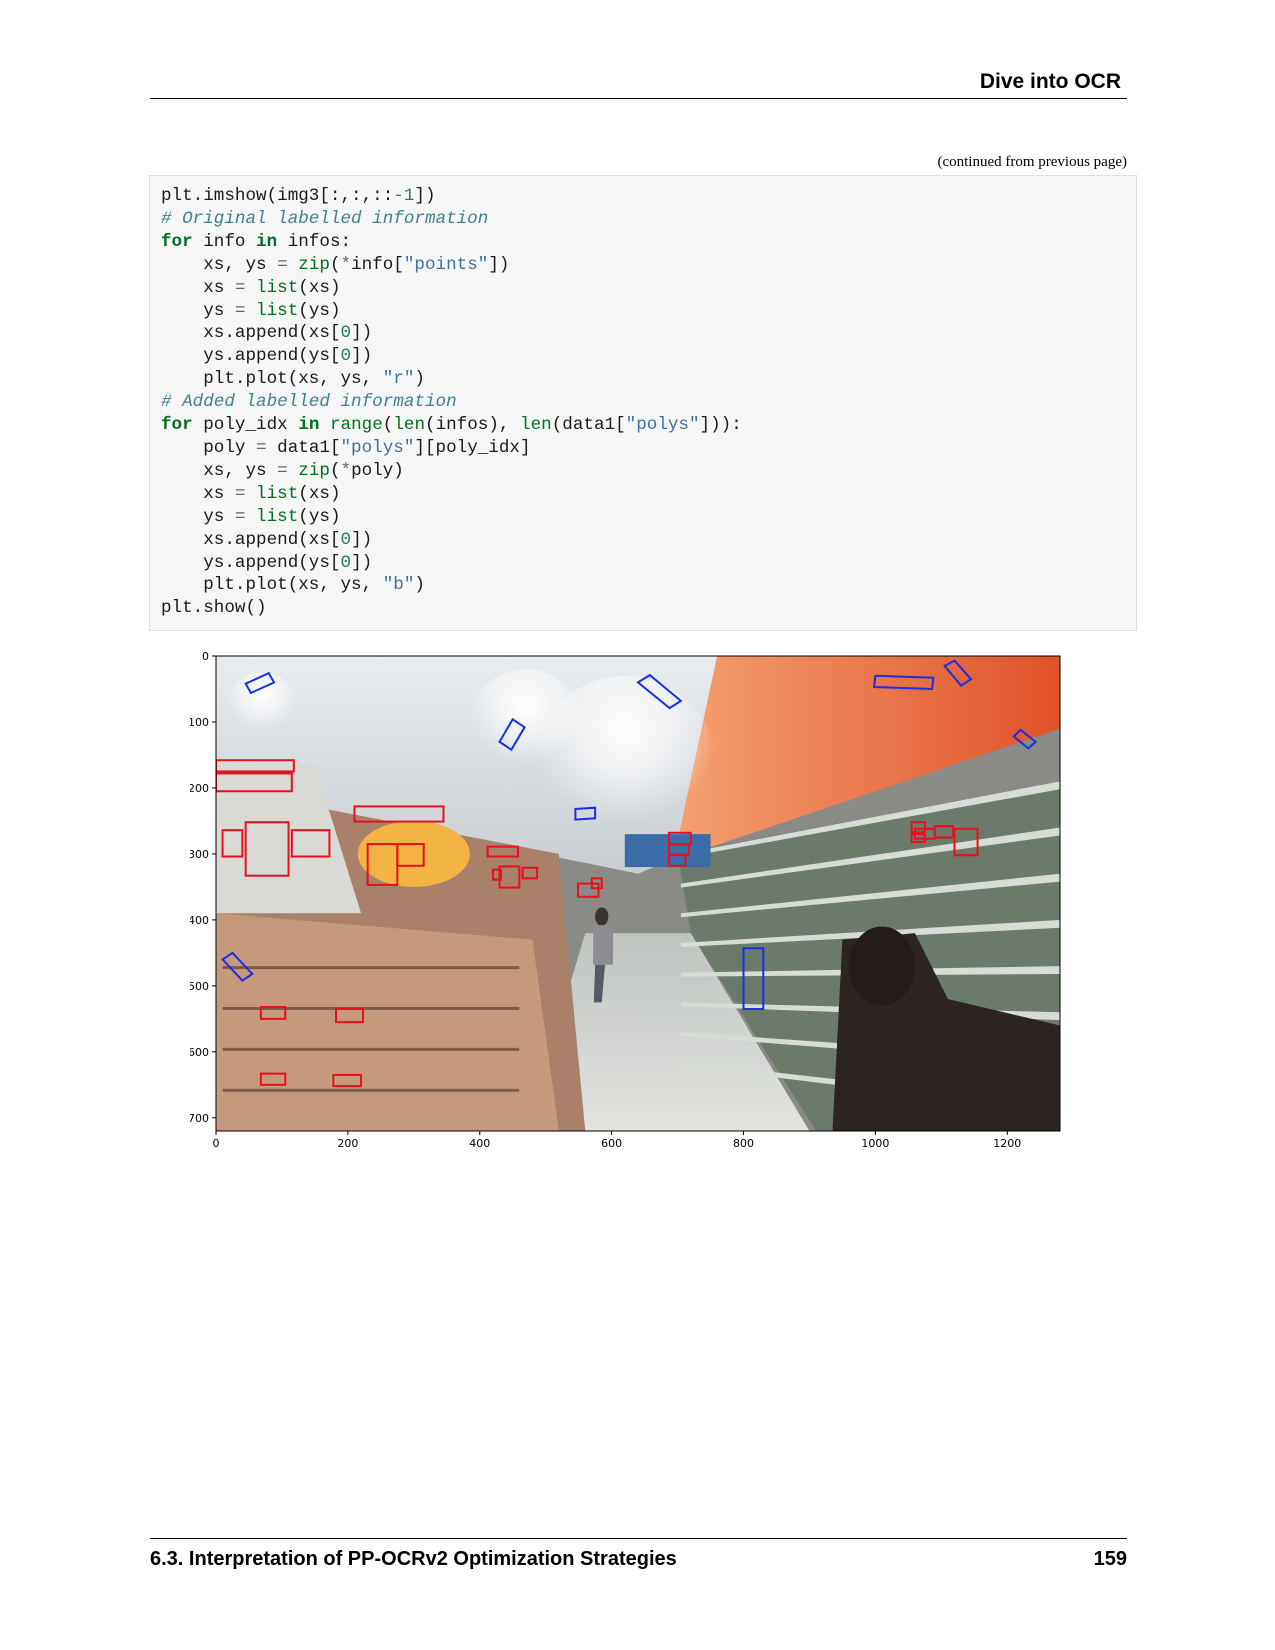  I want to click on code-line: xs, ys = zip(*poly), so click(282, 470).